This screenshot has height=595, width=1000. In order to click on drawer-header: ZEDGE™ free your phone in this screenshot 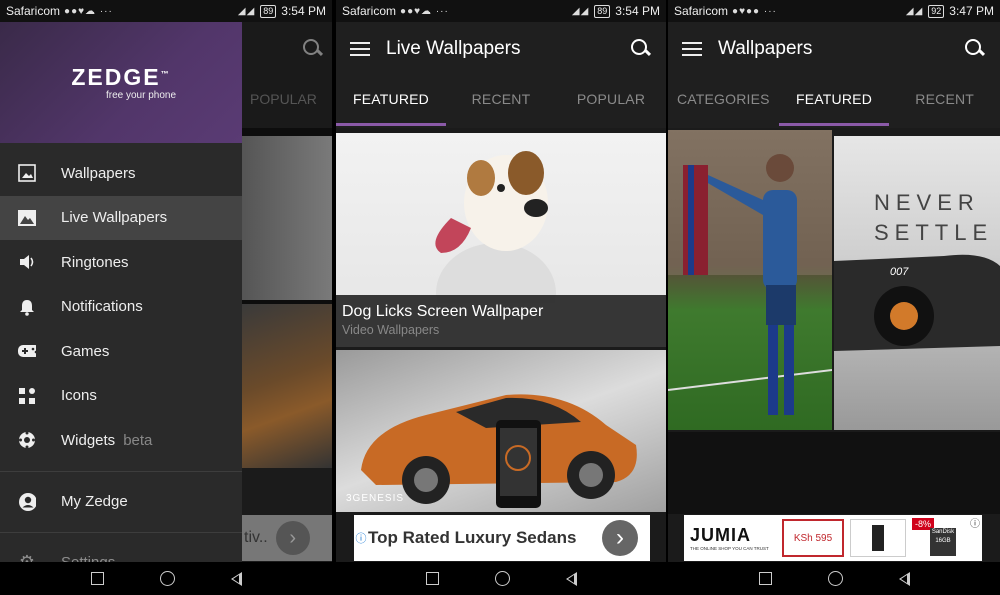, I will do `click(121, 82)`.